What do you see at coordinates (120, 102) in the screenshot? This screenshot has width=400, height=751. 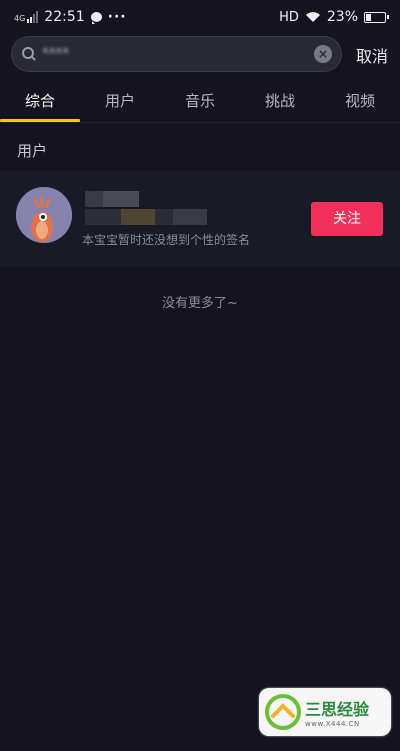 I see `tab-users: 用户` at bounding box center [120, 102].